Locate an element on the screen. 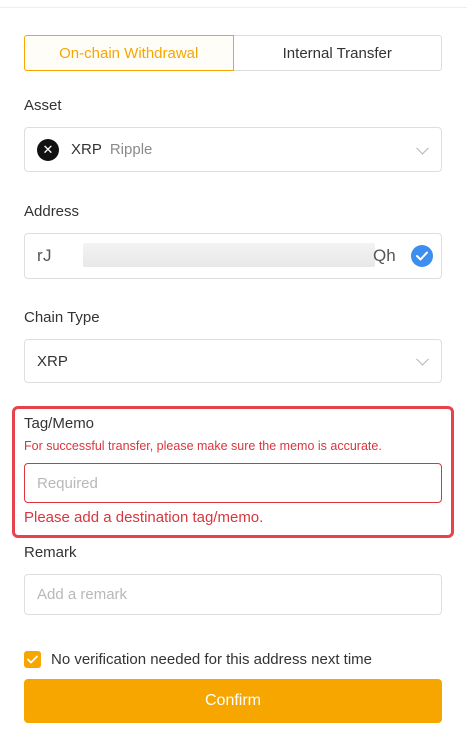  memo-label: Tag/Memo is located at coordinates (59, 423).